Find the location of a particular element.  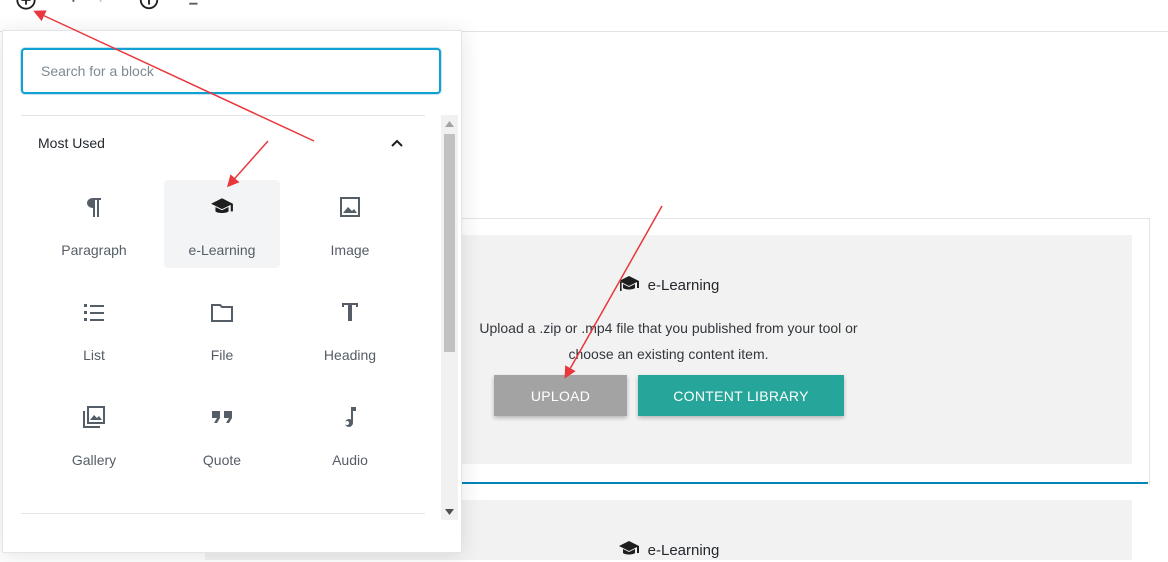

block-item-label: File is located at coordinates (222, 355).